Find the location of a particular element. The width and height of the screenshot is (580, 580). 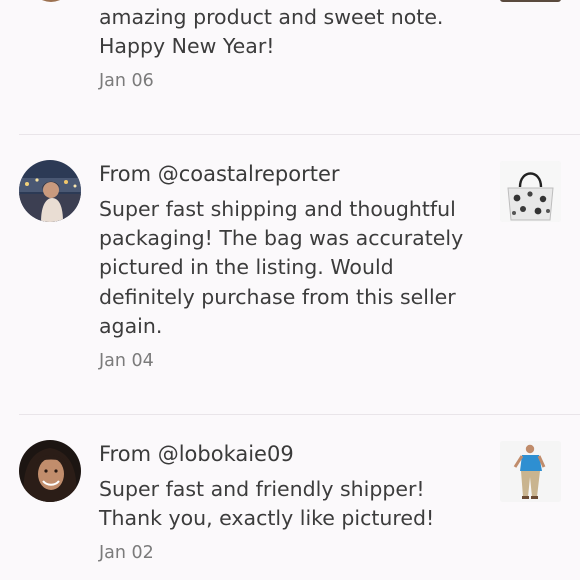

review-text-line: Happy New Year! is located at coordinates (187, 46).